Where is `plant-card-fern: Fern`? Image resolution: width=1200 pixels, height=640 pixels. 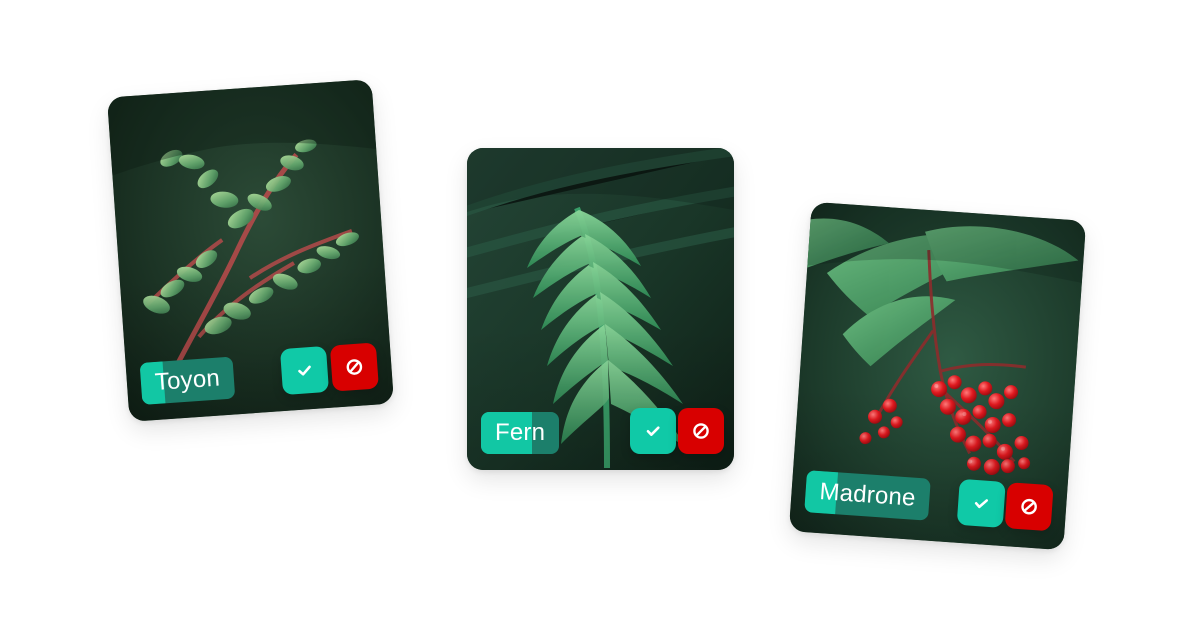 plant-card-fern: Fern is located at coordinates (600, 309).